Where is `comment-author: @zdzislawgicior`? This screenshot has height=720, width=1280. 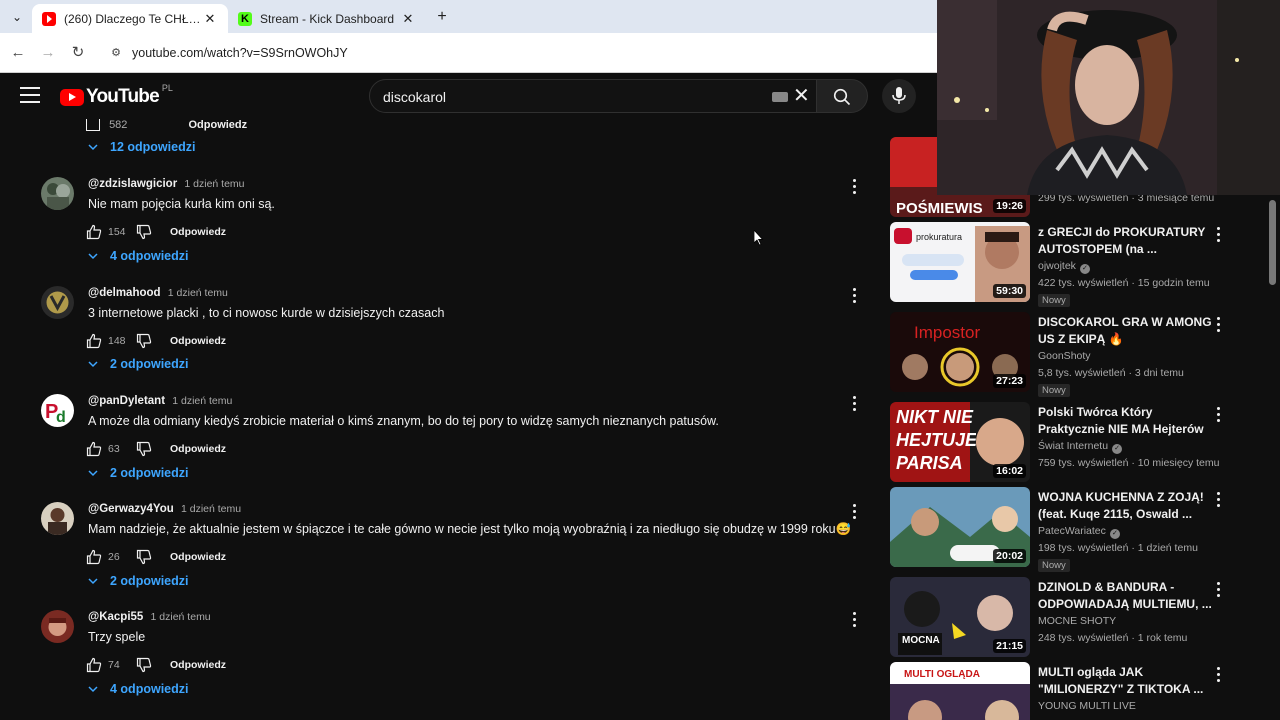 comment-author: @zdzislawgicior is located at coordinates (132, 184).